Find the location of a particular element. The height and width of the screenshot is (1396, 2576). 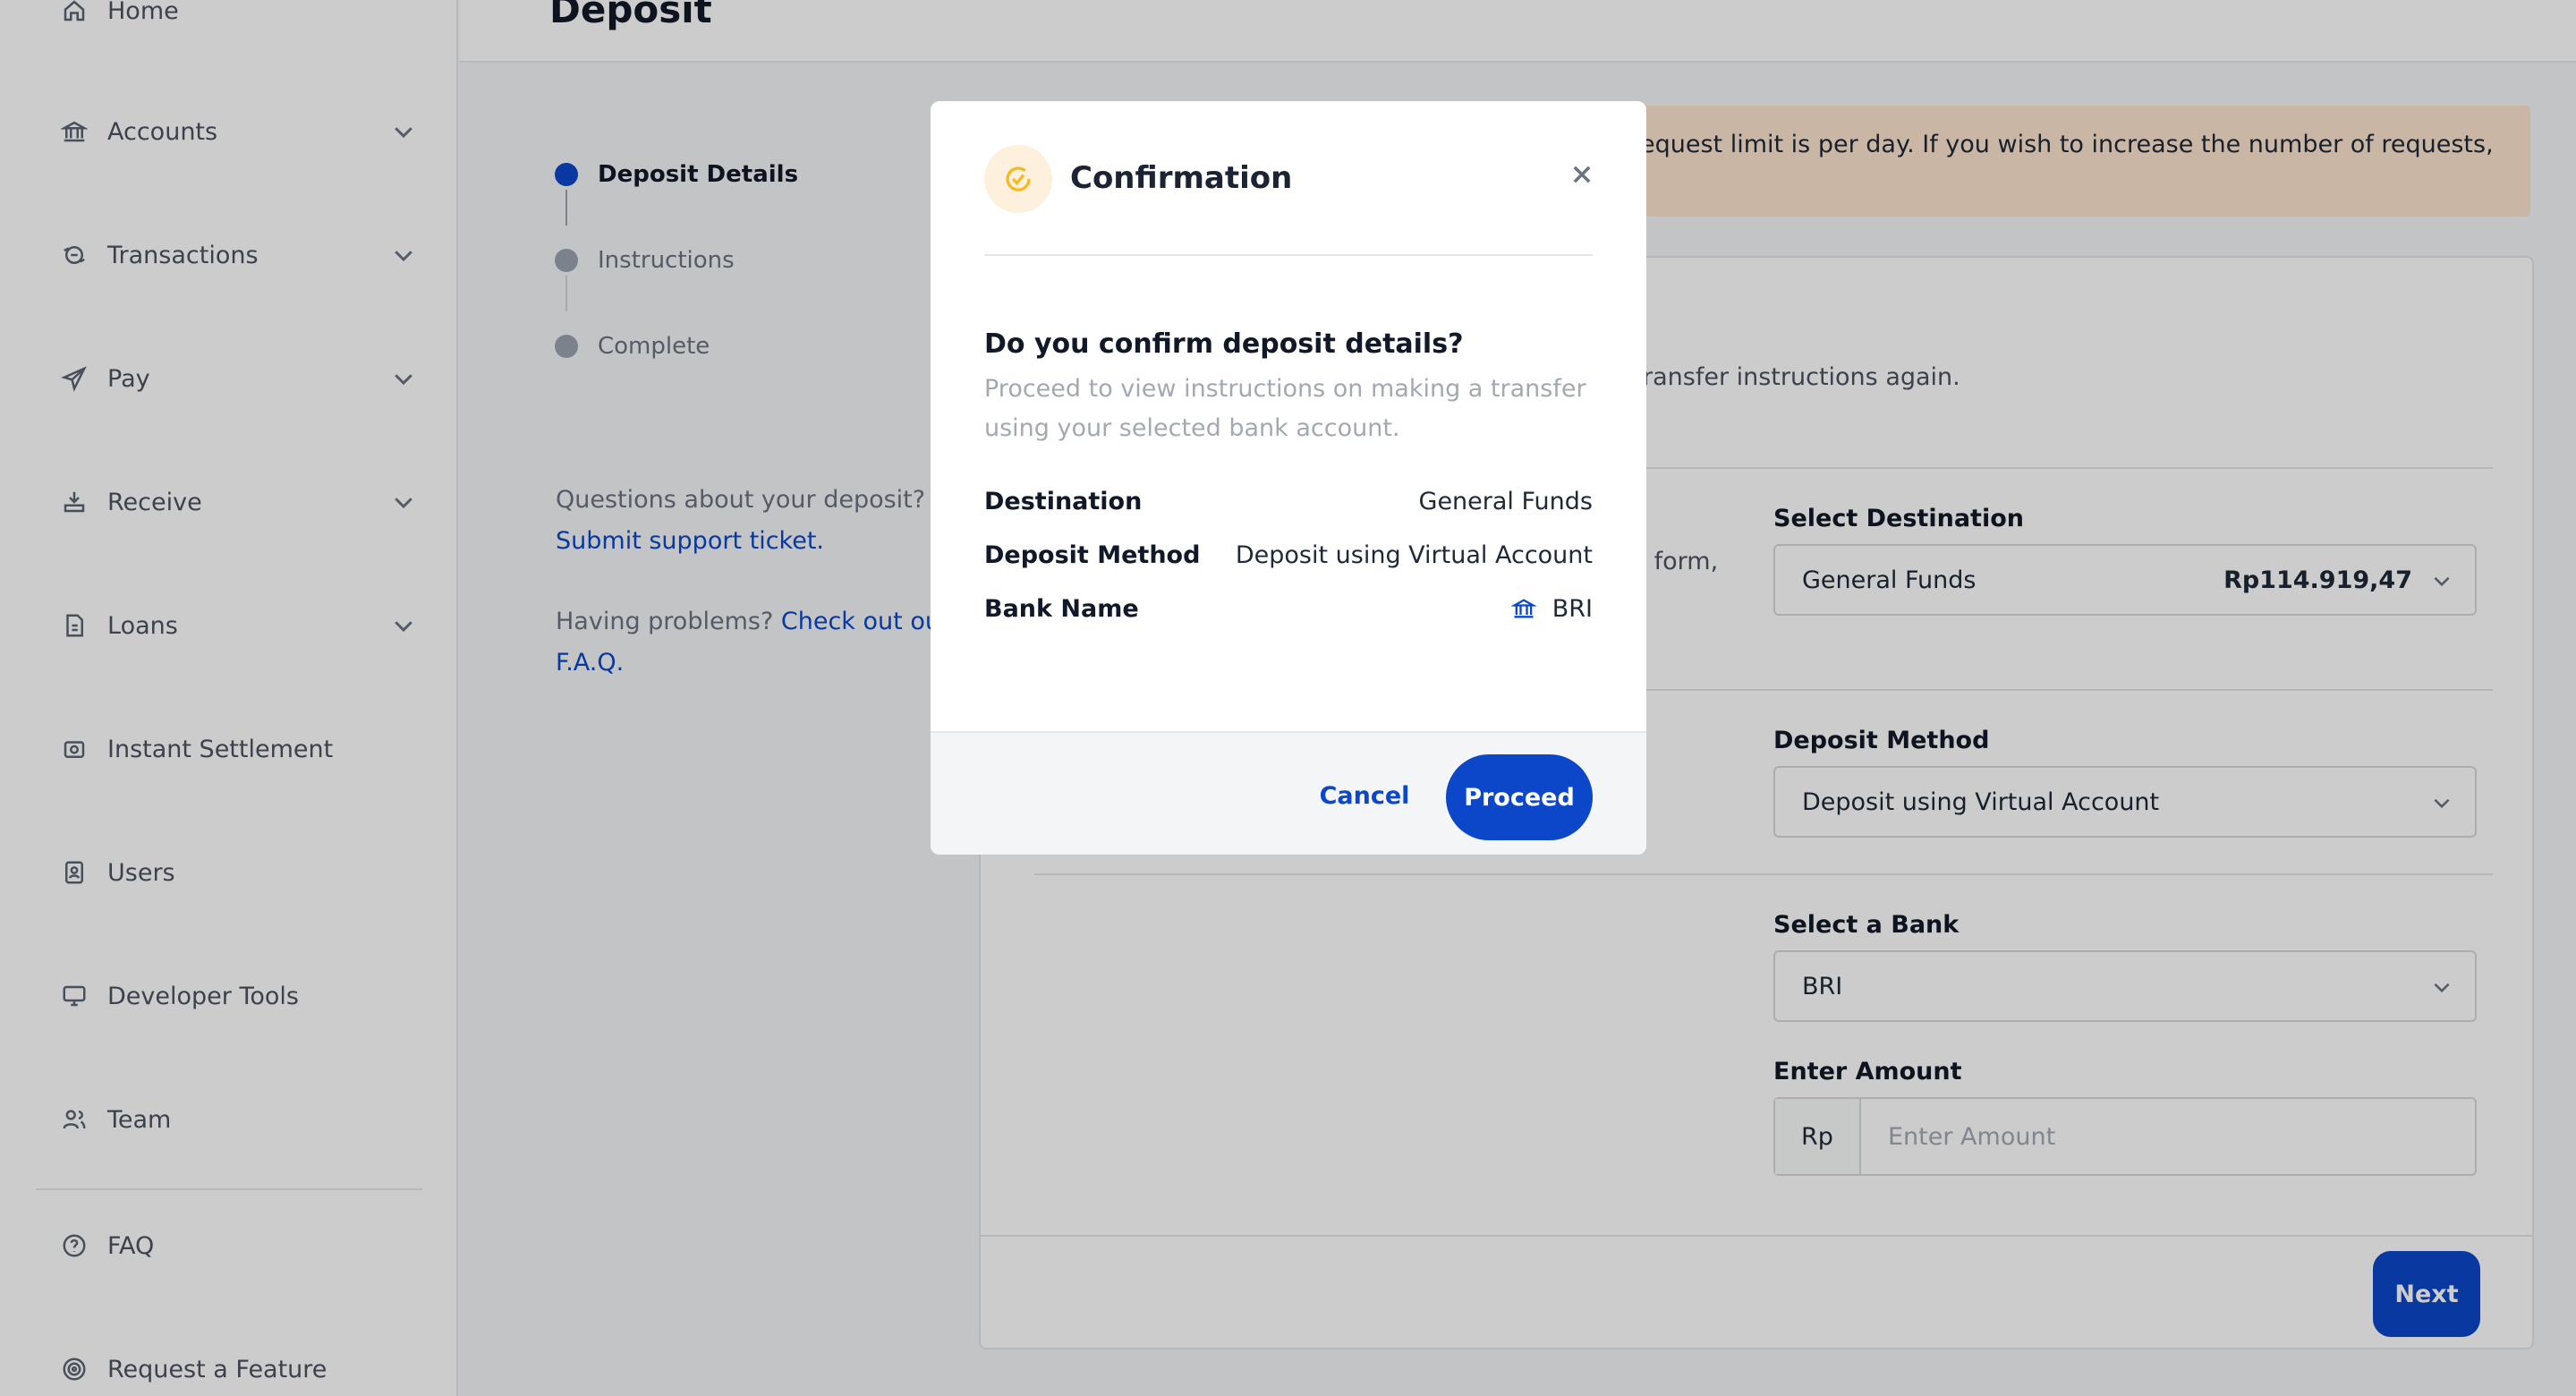

detail-value: Deposit using Virtual Account is located at coordinates (1414, 555).